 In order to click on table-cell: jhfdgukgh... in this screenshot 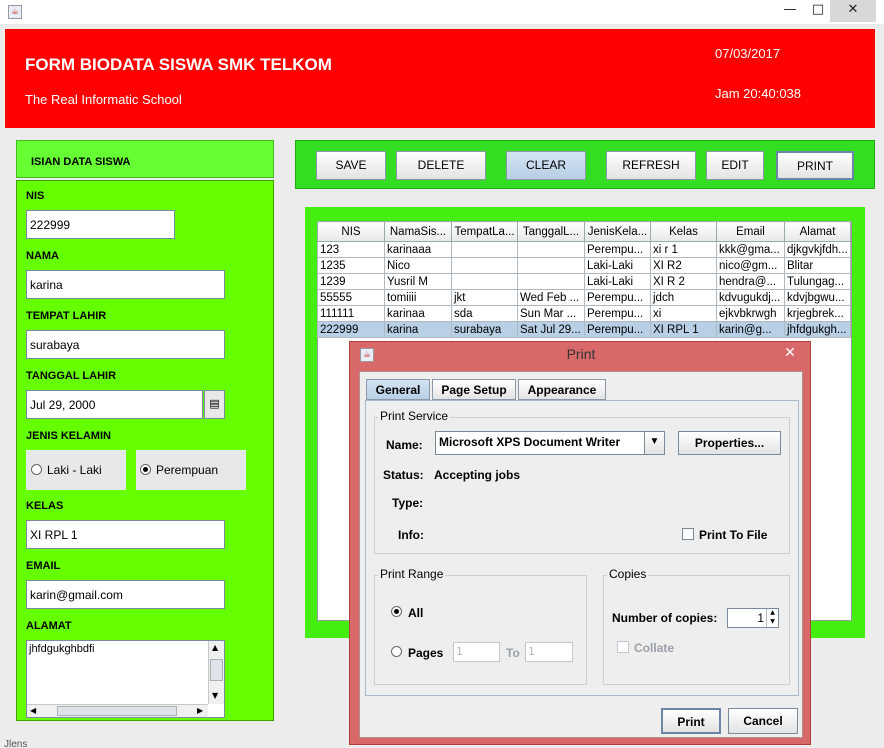, I will do `click(817, 329)`.